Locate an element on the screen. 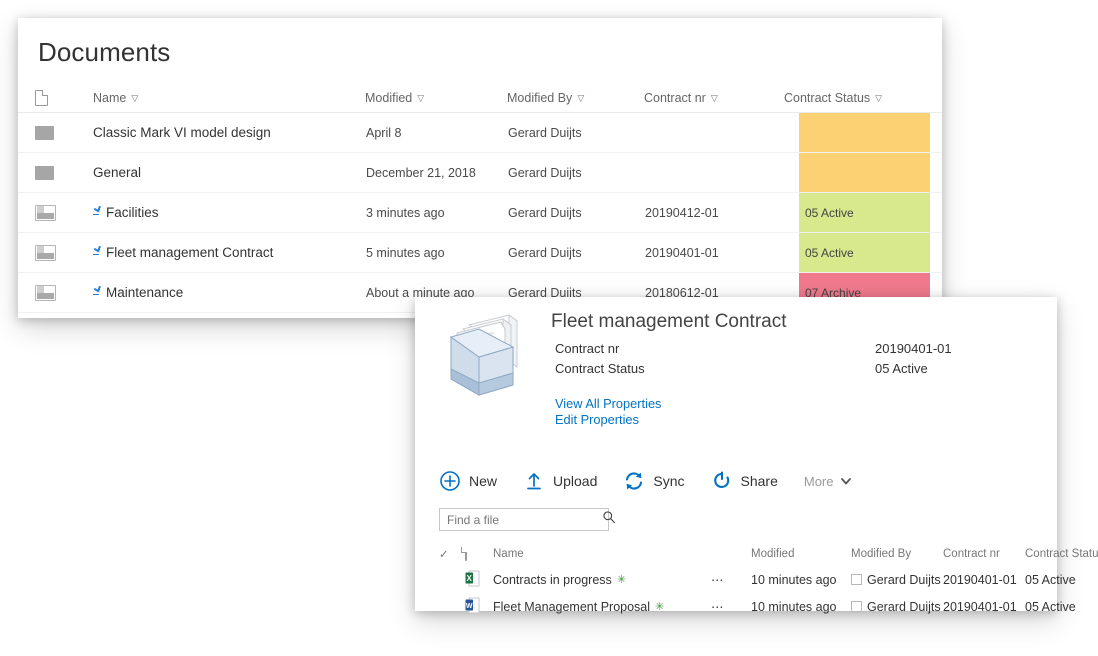  edit-properties-link: Edit Properties is located at coordinates (806, 420).